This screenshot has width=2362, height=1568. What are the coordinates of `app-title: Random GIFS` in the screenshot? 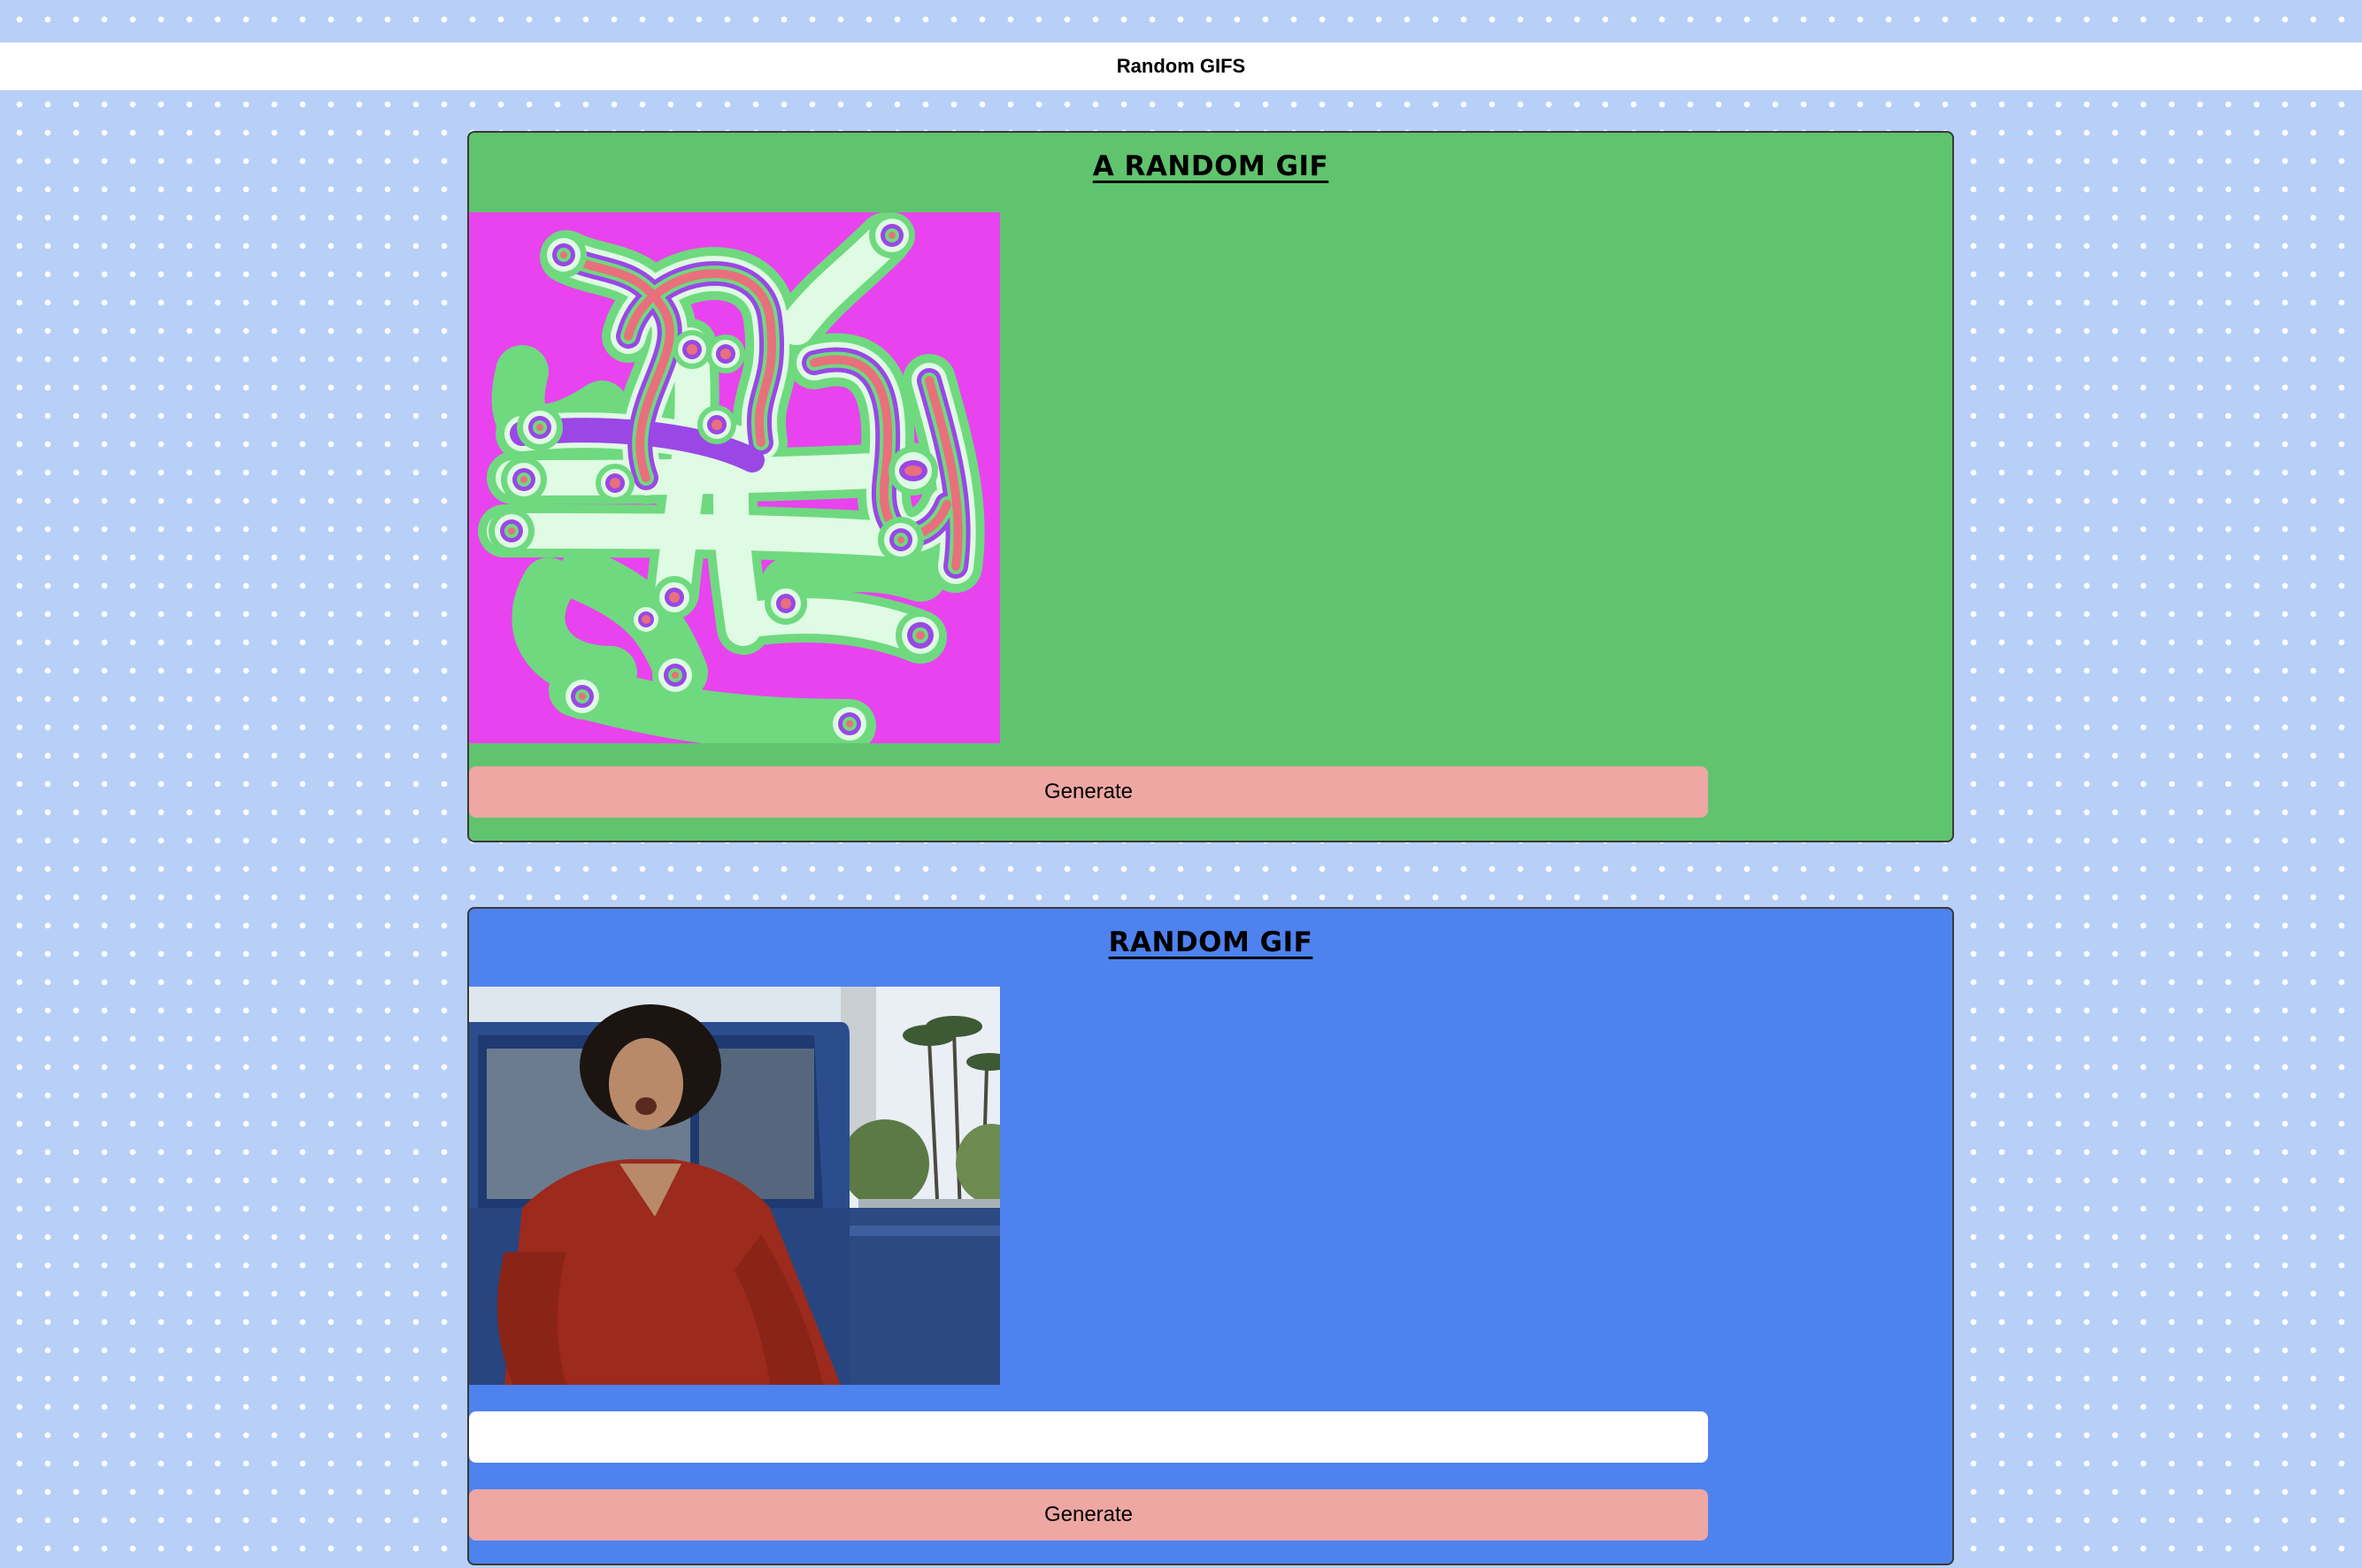 It's located at (1181, 66).